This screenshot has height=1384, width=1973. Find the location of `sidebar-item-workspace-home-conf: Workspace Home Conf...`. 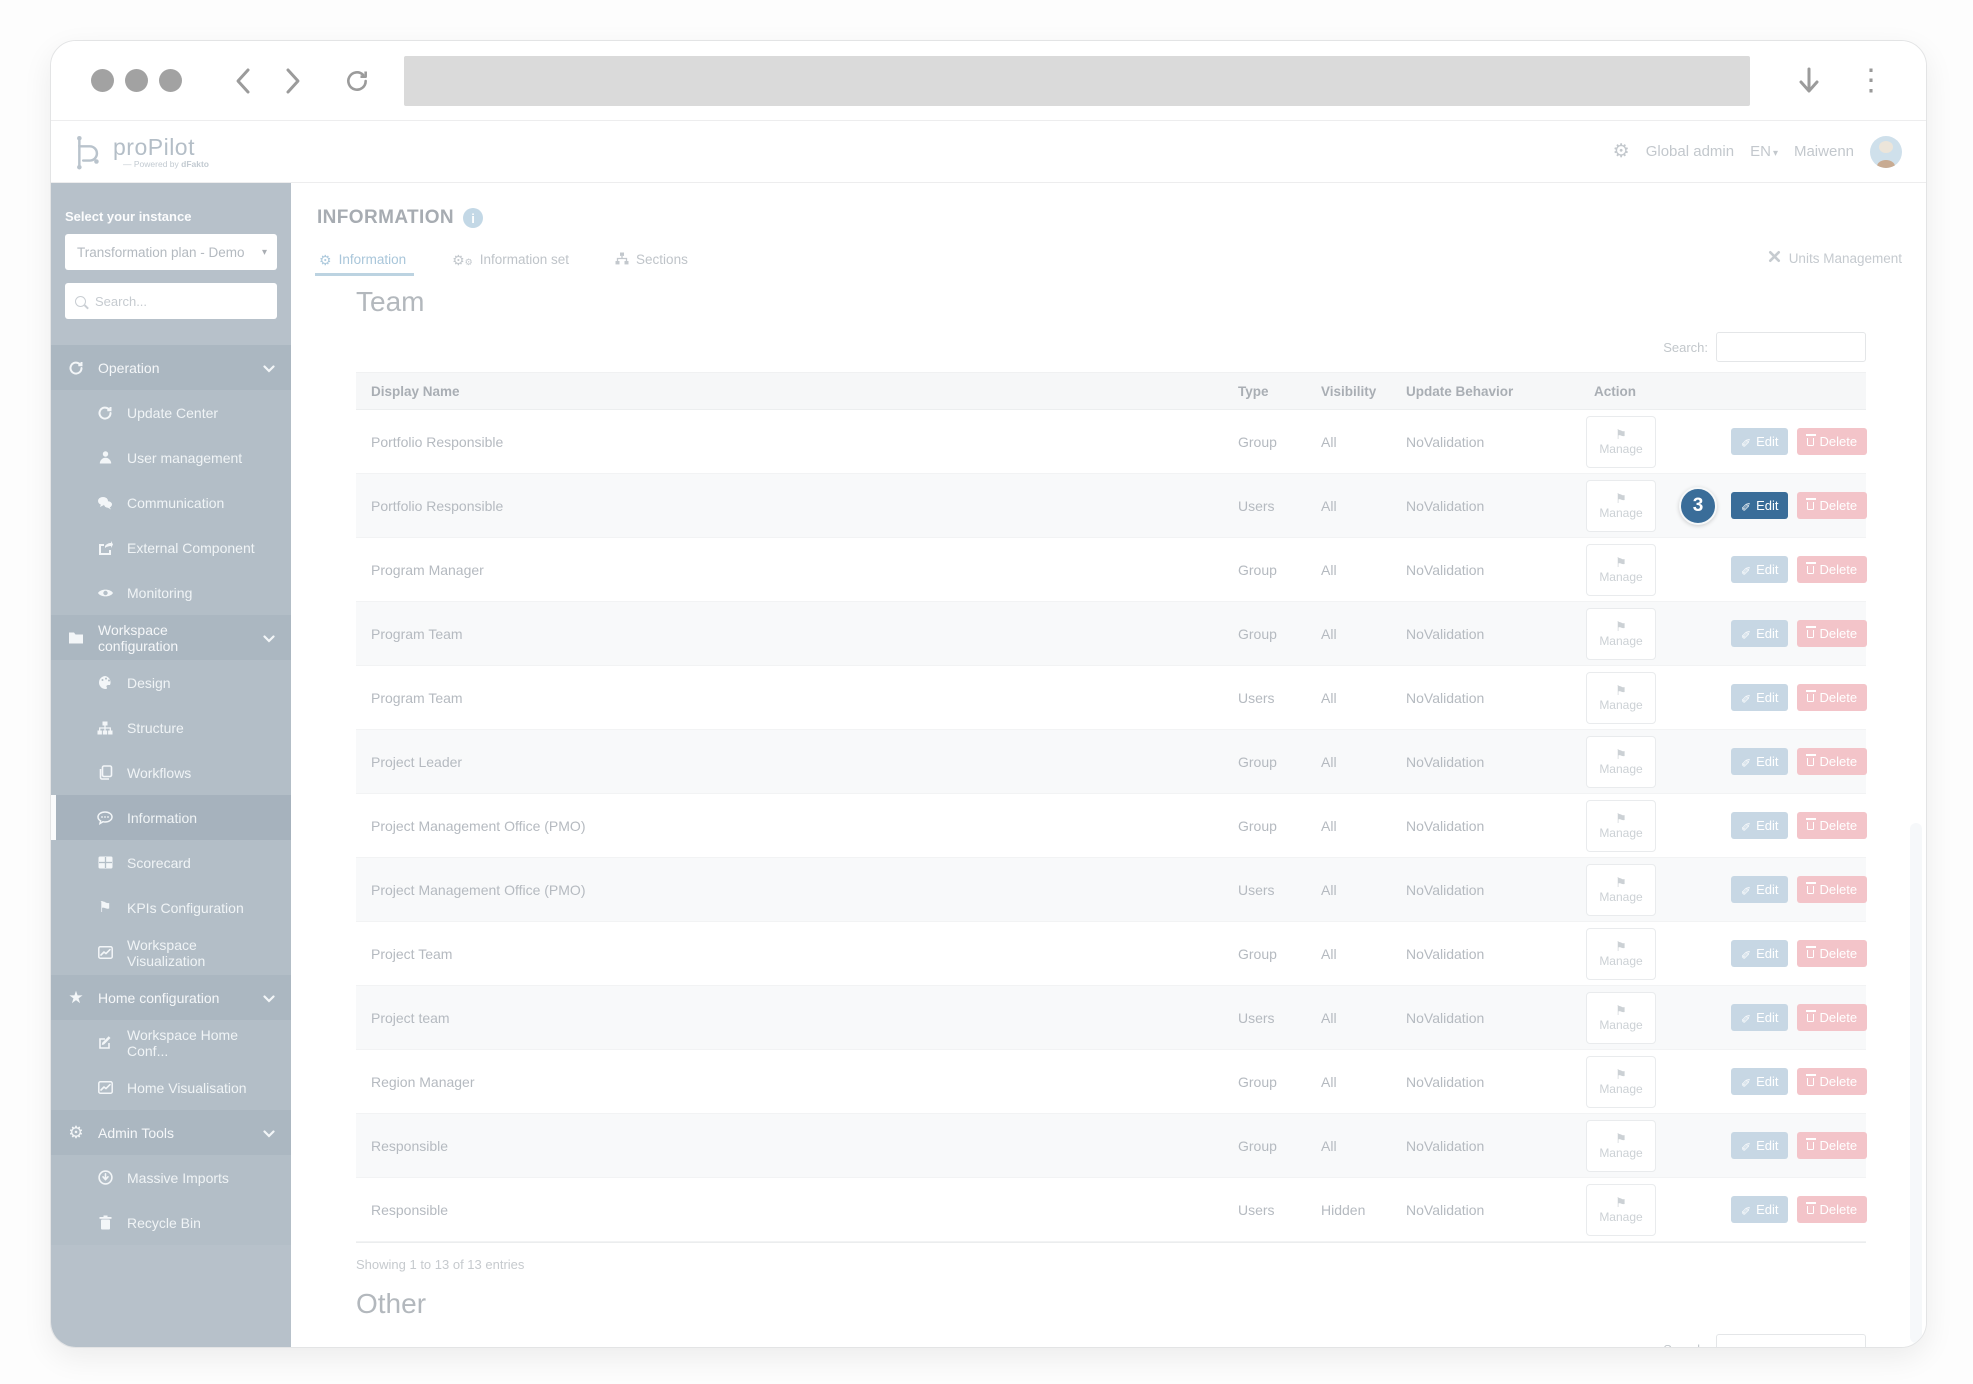

sidebar-item-workspace-home-conf: Workspace Home Conf... is located at coordinates (171, 1042).